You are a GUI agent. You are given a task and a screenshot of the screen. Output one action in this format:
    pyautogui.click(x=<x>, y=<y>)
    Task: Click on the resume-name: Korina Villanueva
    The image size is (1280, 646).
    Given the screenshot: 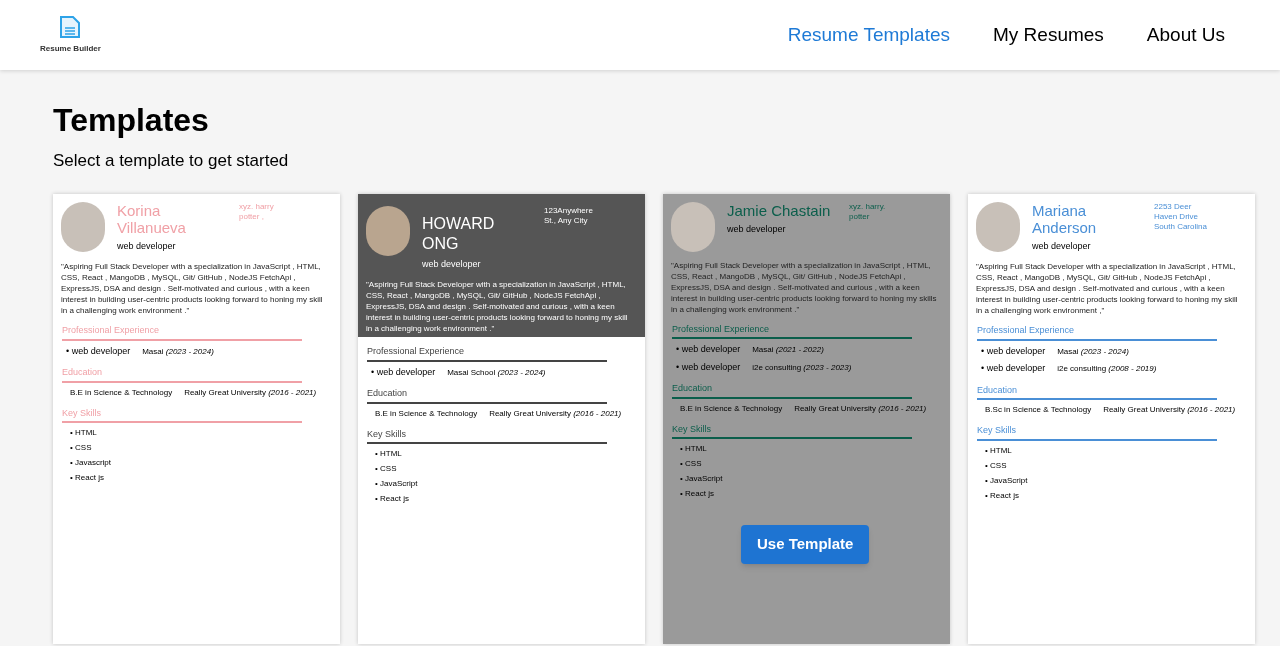 What is the action you would take?
    pyautogui.click(x=152, y=218)
    